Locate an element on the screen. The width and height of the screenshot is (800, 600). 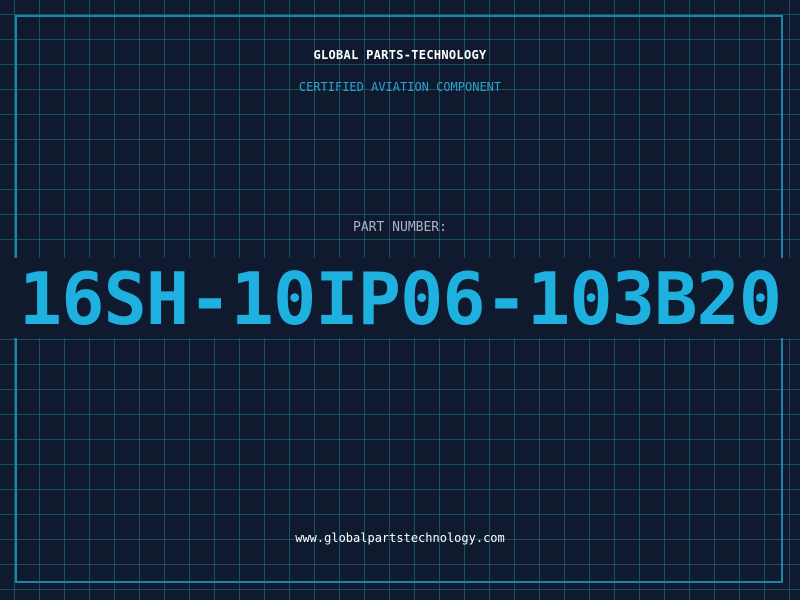
website-url: www.globalpartstechnology.com is located at coordinates (400, 538).